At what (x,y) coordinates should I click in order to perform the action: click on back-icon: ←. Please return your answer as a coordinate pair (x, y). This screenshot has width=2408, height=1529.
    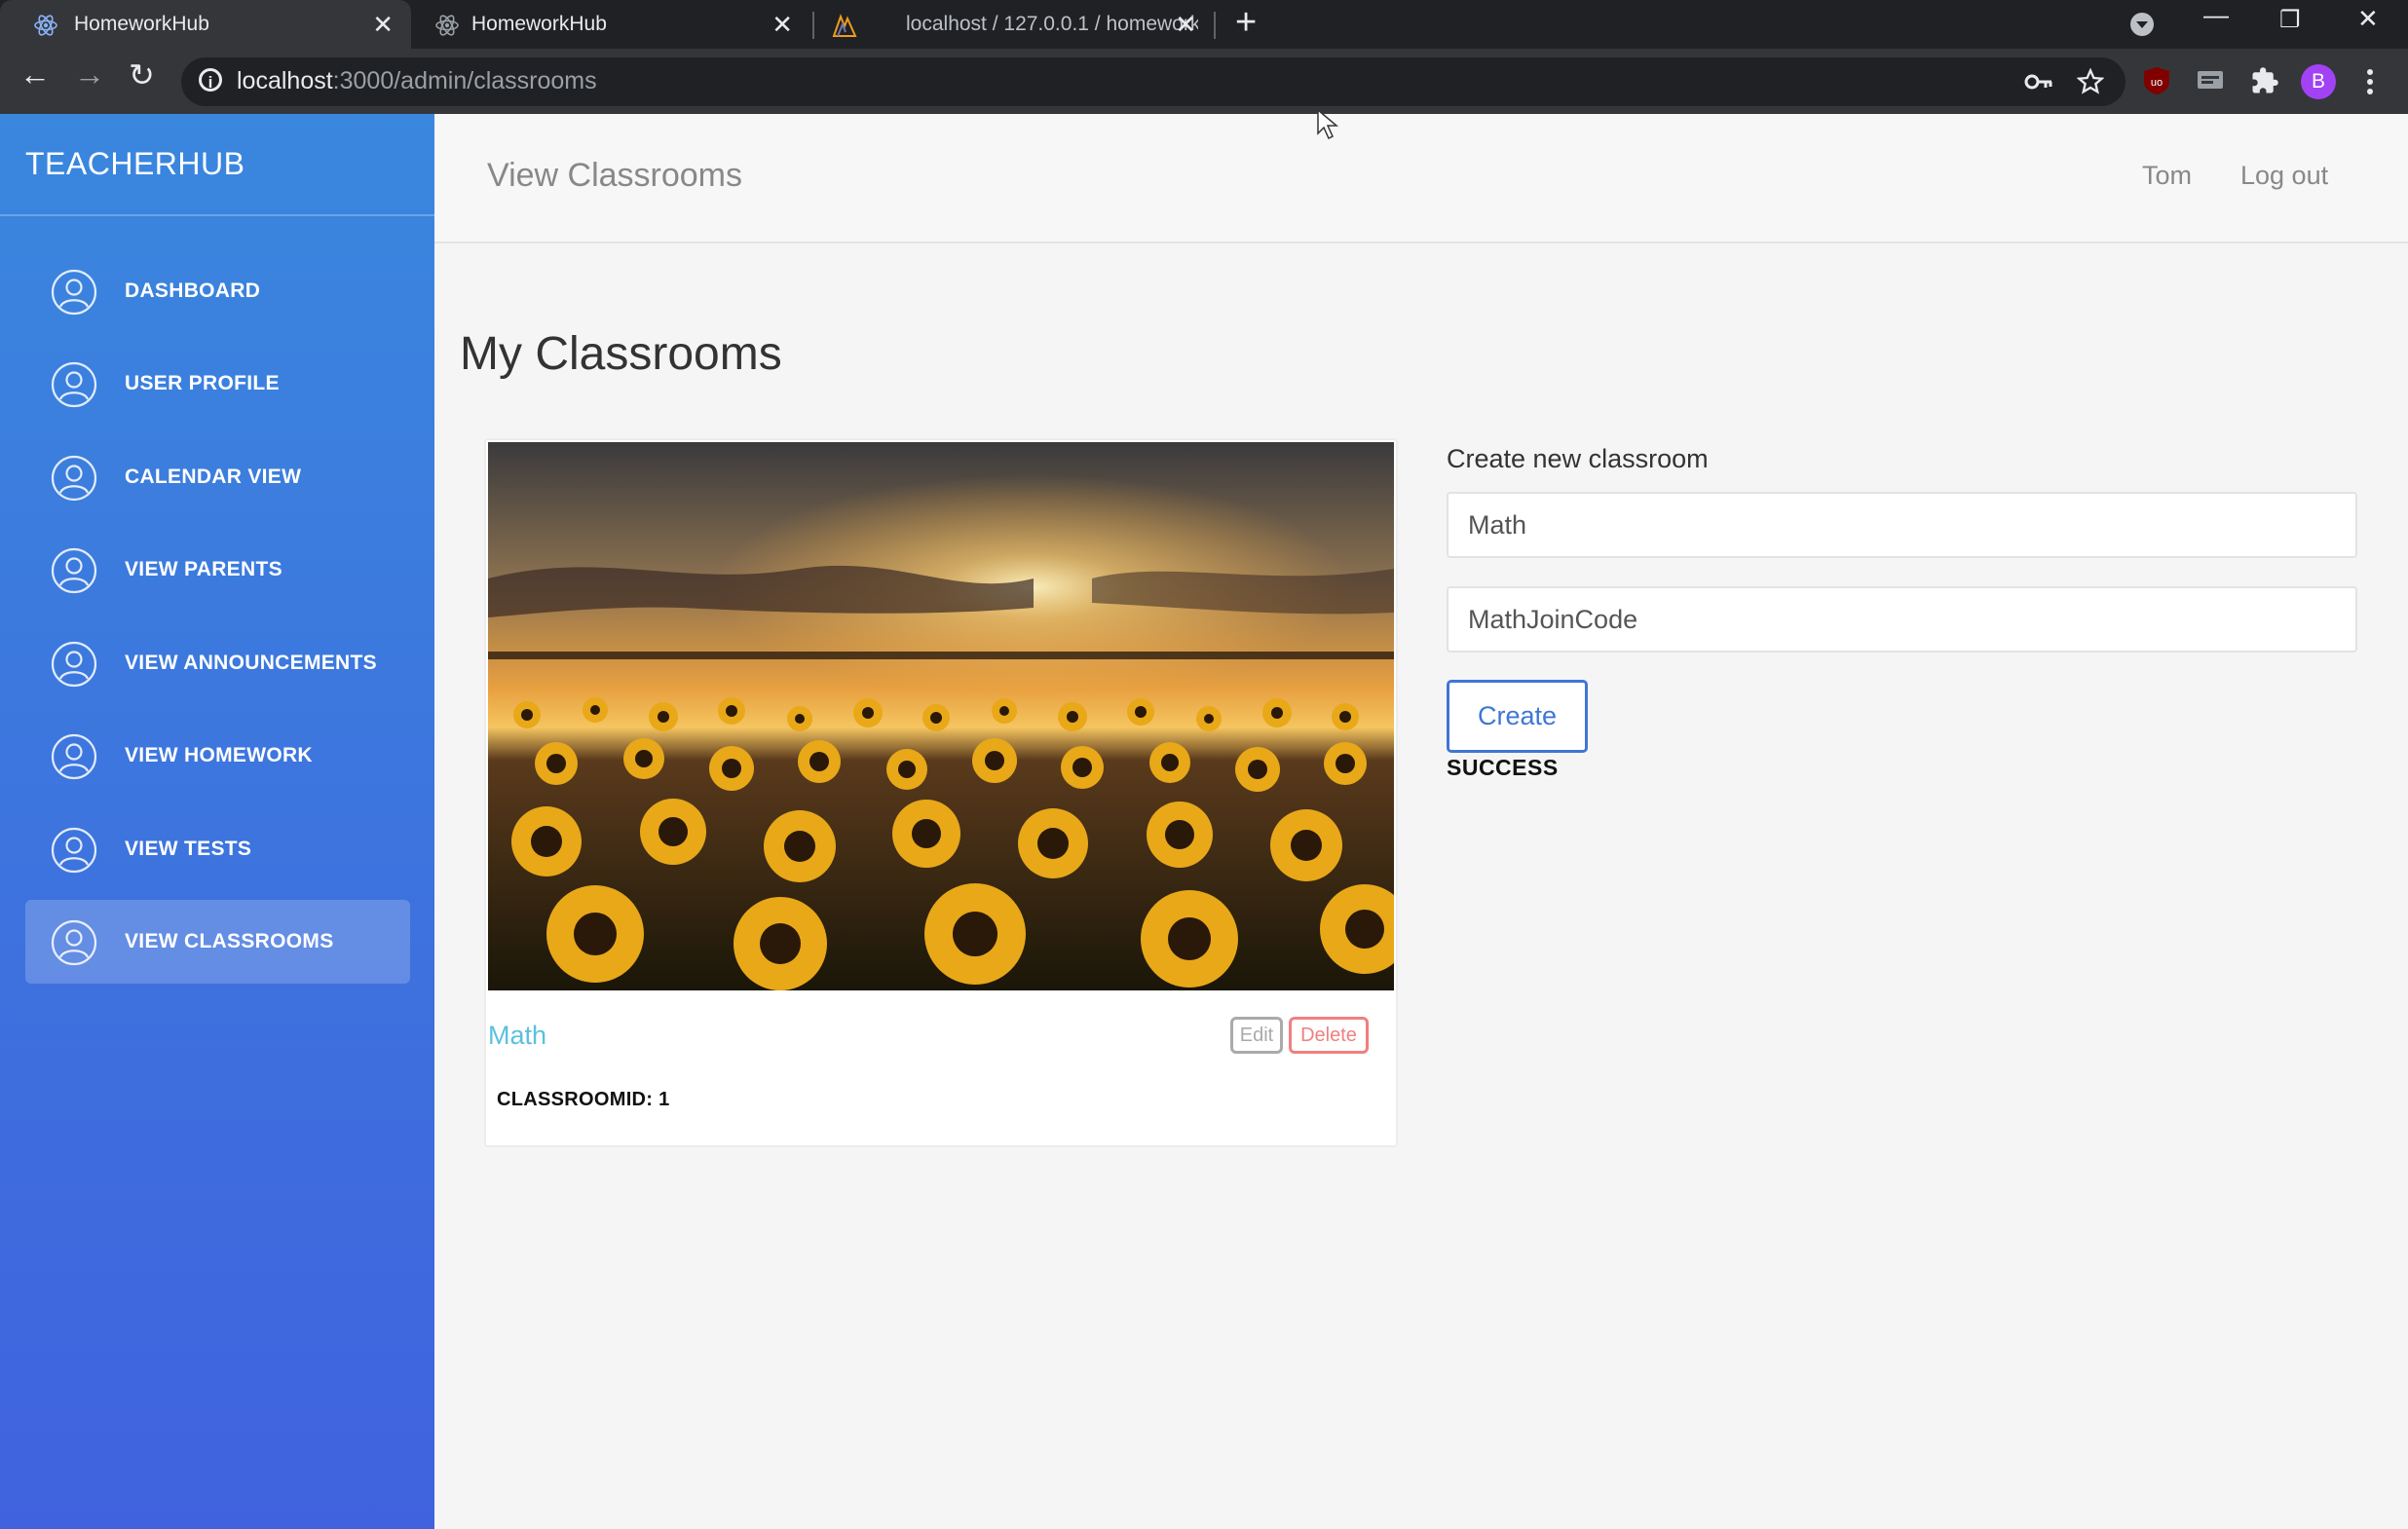
    Looking at the image, I should click on (35, 74).